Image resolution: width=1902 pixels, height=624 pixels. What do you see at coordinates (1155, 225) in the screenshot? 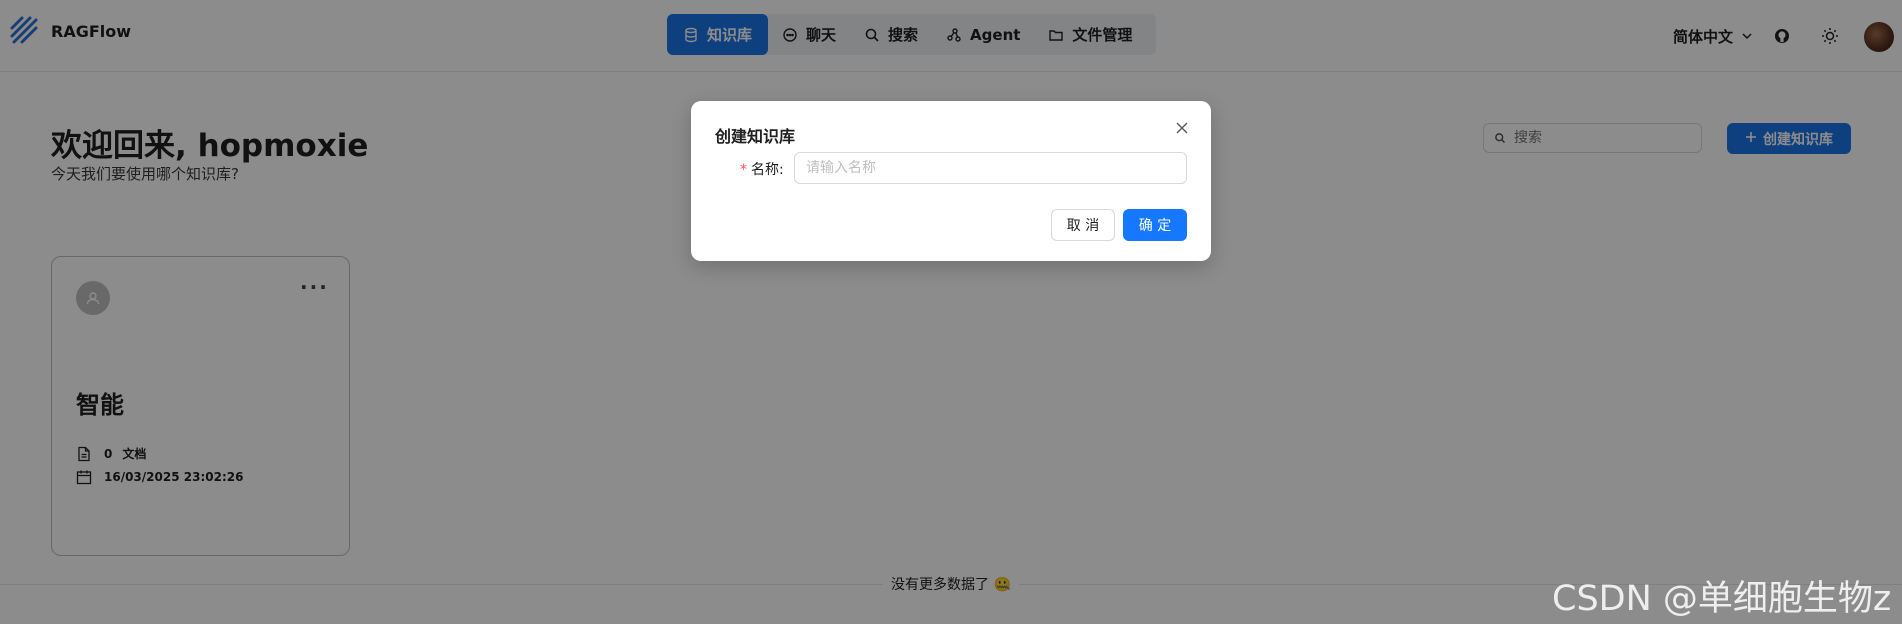
I see `confirm-button: 确 定` at bounding box center [1155, 225].